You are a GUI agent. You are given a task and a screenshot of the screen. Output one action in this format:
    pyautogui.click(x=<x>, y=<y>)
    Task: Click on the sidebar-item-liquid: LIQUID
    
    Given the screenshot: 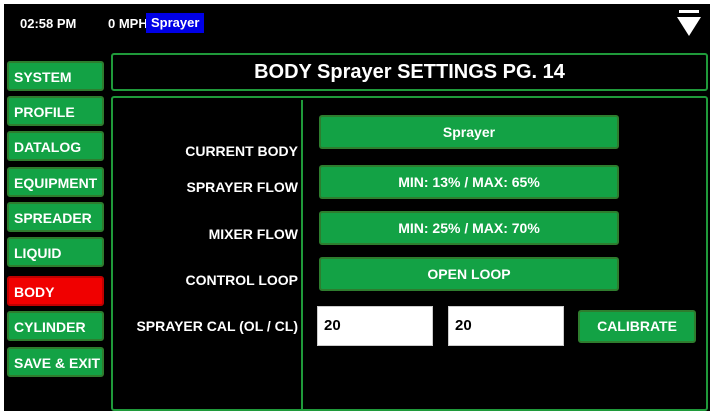 What is the action you would take?
    pyautogui.click(x=55, y=252)
    